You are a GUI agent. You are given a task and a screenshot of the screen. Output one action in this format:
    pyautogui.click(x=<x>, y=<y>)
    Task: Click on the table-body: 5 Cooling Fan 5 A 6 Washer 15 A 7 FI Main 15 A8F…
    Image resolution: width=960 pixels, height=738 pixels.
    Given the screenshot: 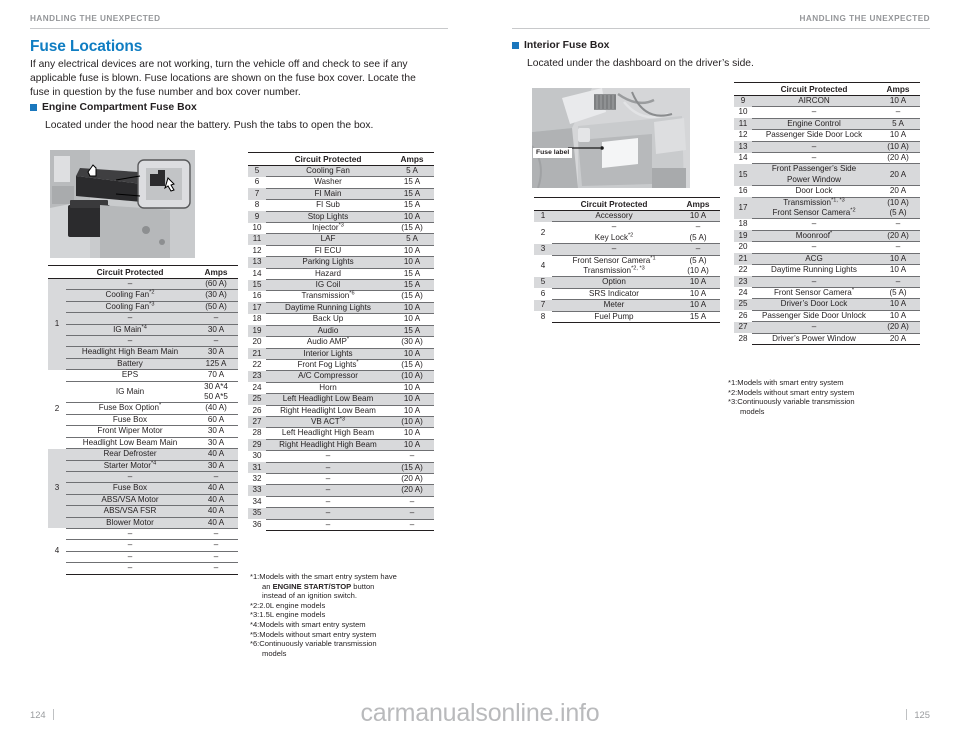 What is the action you would take?
    pyautogui.click(x=341, y=348)
    